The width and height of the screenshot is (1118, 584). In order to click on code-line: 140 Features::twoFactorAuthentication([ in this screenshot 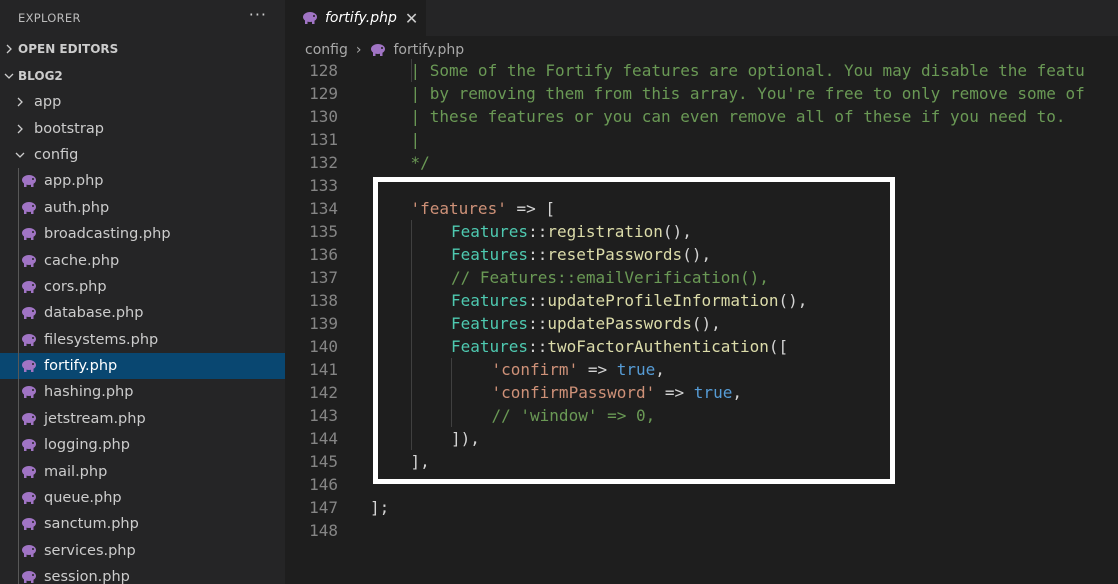, I will do `click(701, 346)`.